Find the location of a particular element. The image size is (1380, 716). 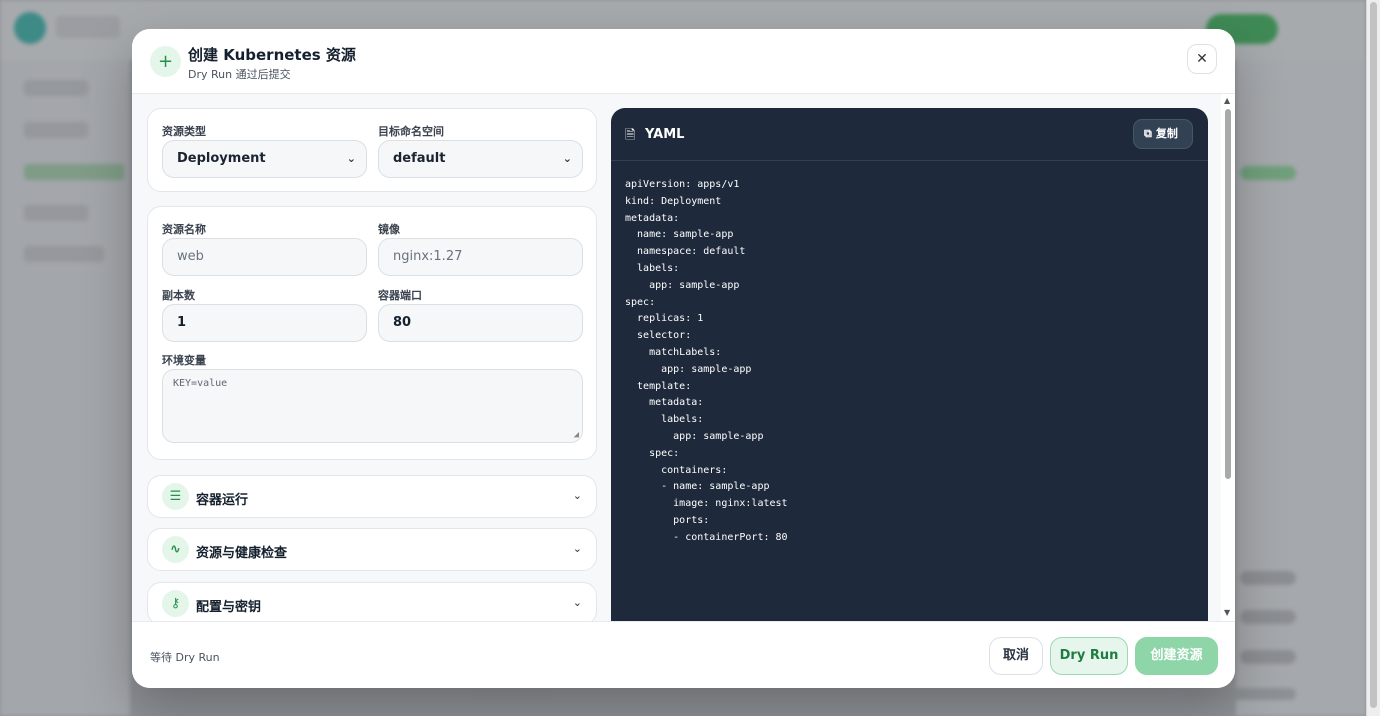

copy-button: ⧉ 复制 is located at coordinates (1163, 134).